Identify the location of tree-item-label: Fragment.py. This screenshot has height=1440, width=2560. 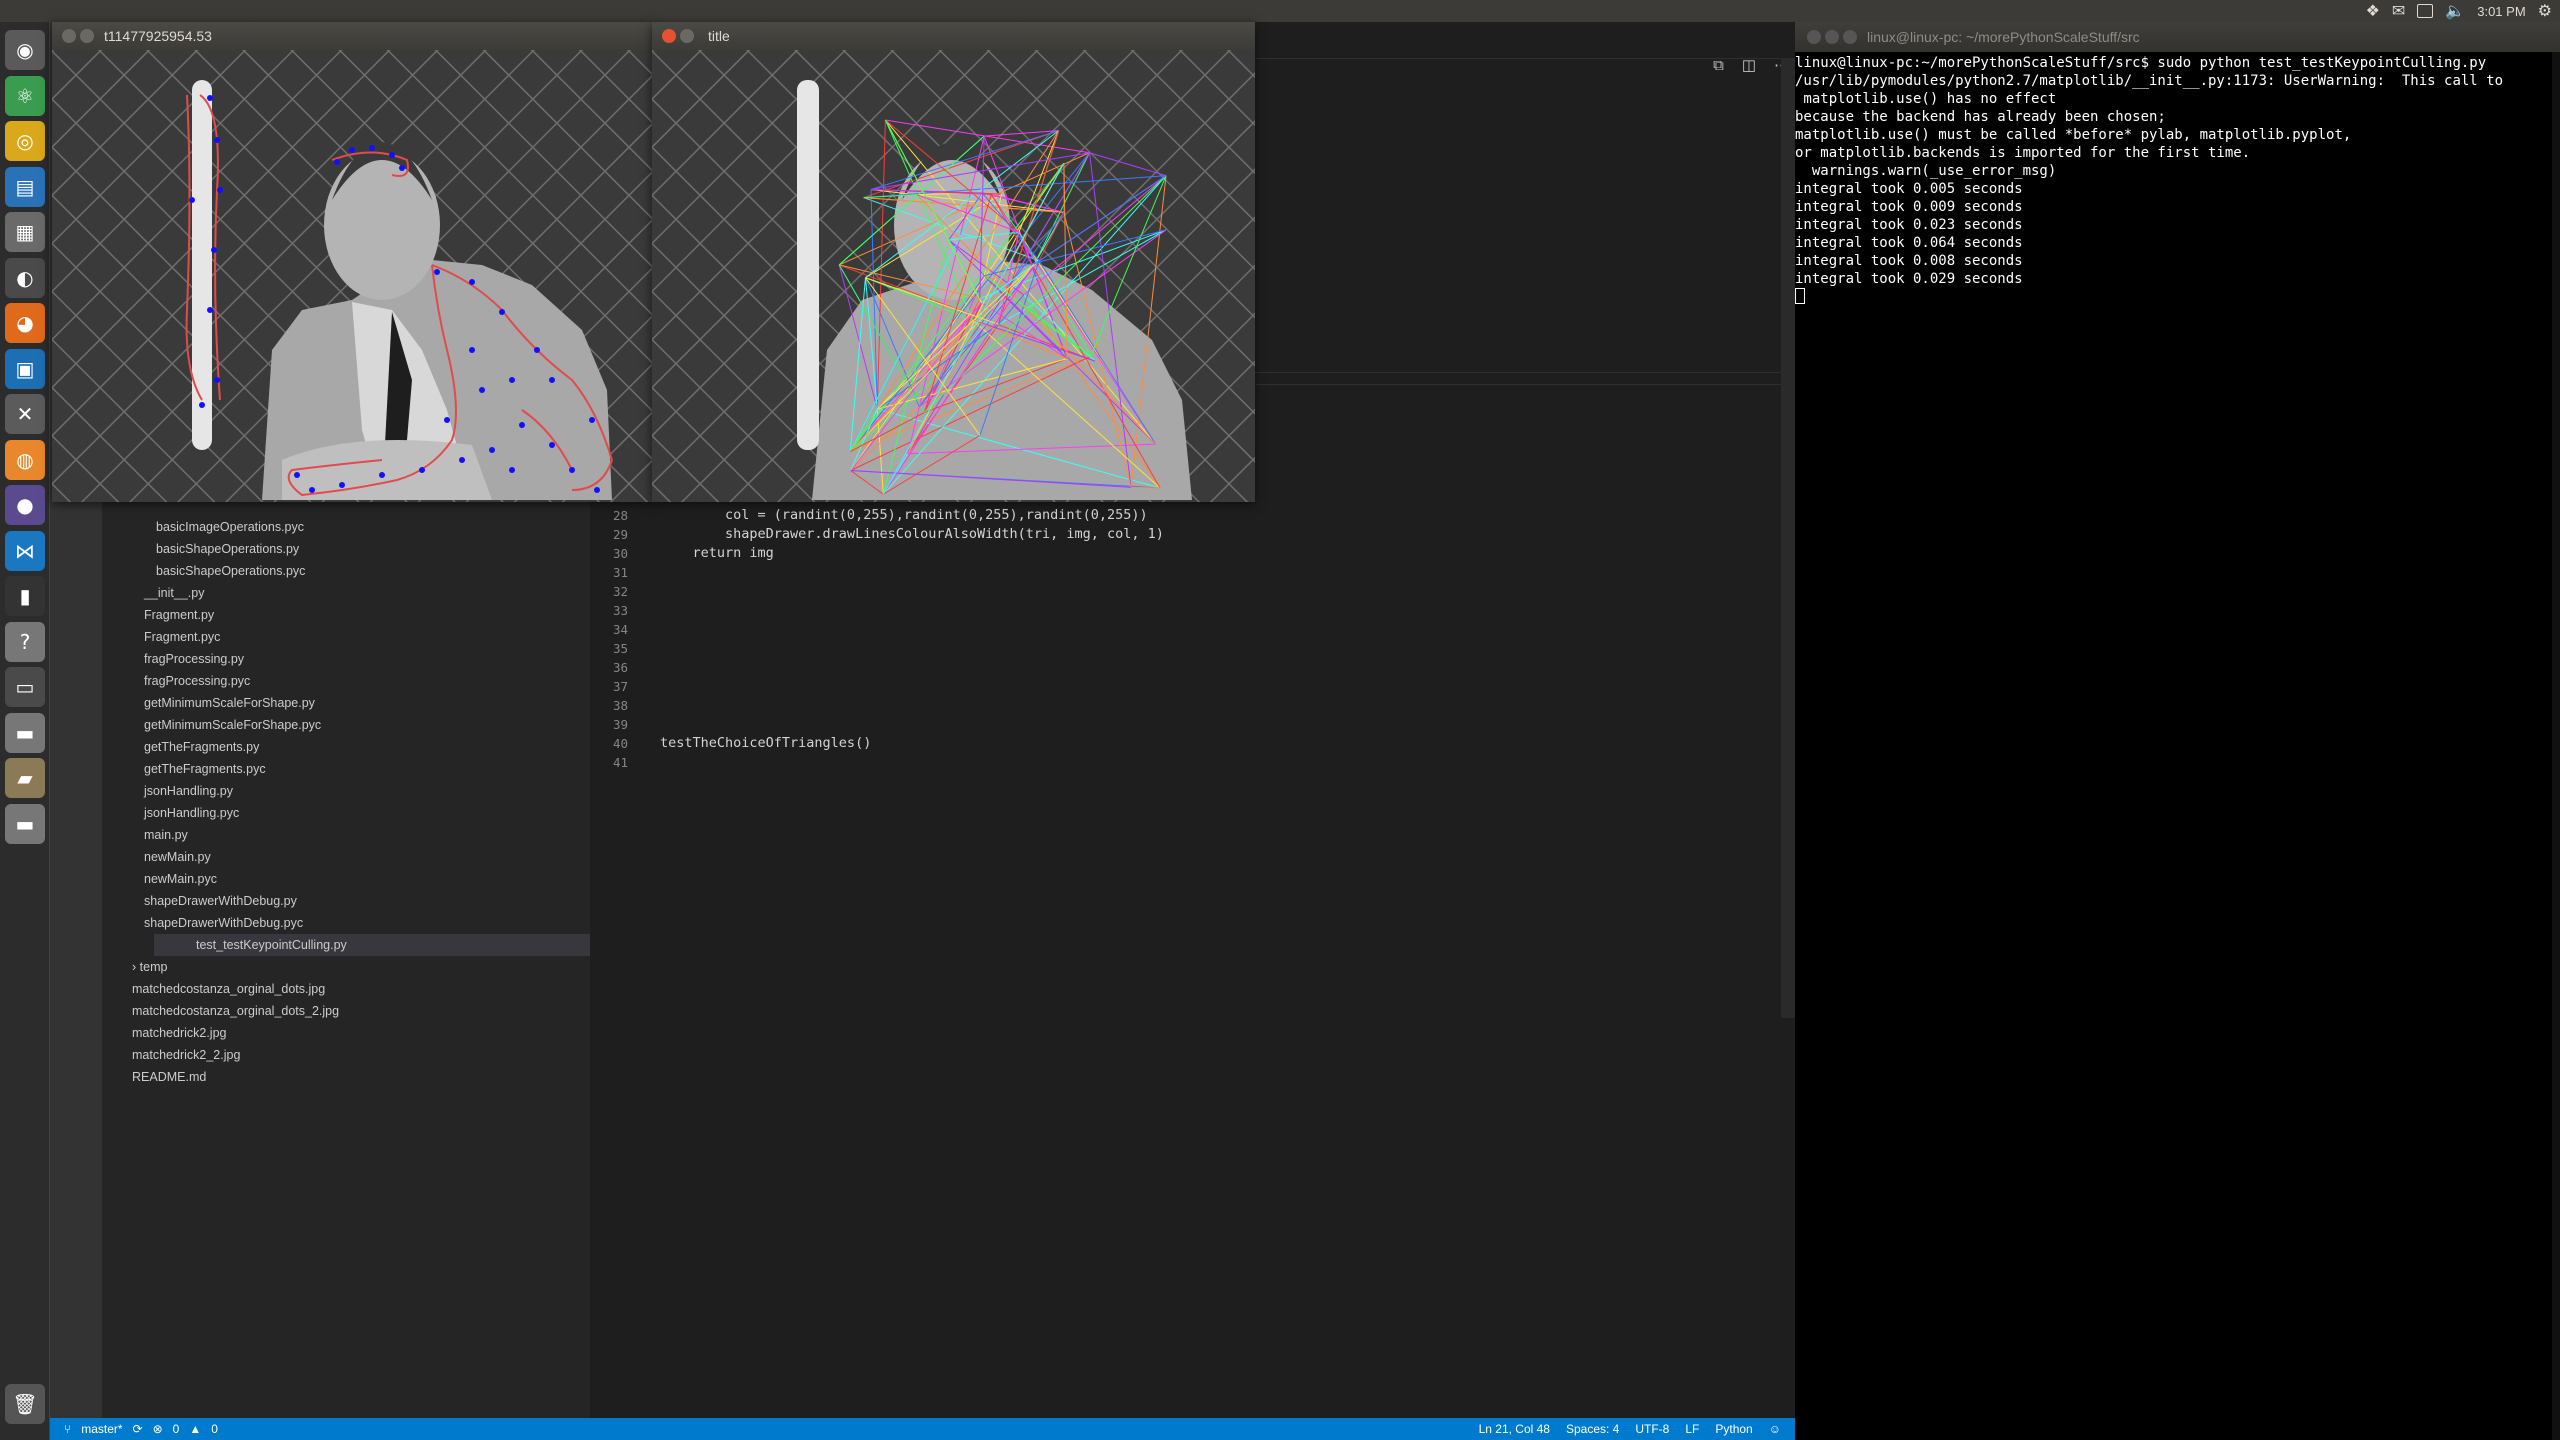
(179, 615).